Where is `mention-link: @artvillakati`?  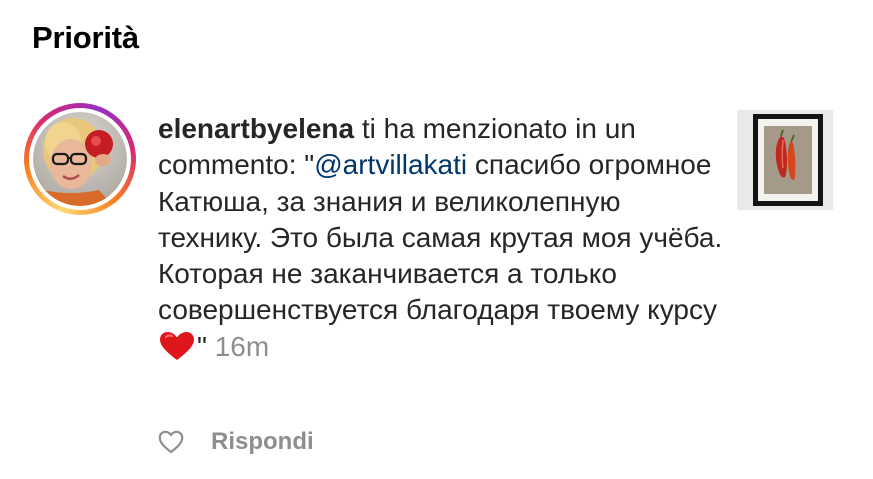
mention-link: @artvillakati is located at coordinates (390, 164).